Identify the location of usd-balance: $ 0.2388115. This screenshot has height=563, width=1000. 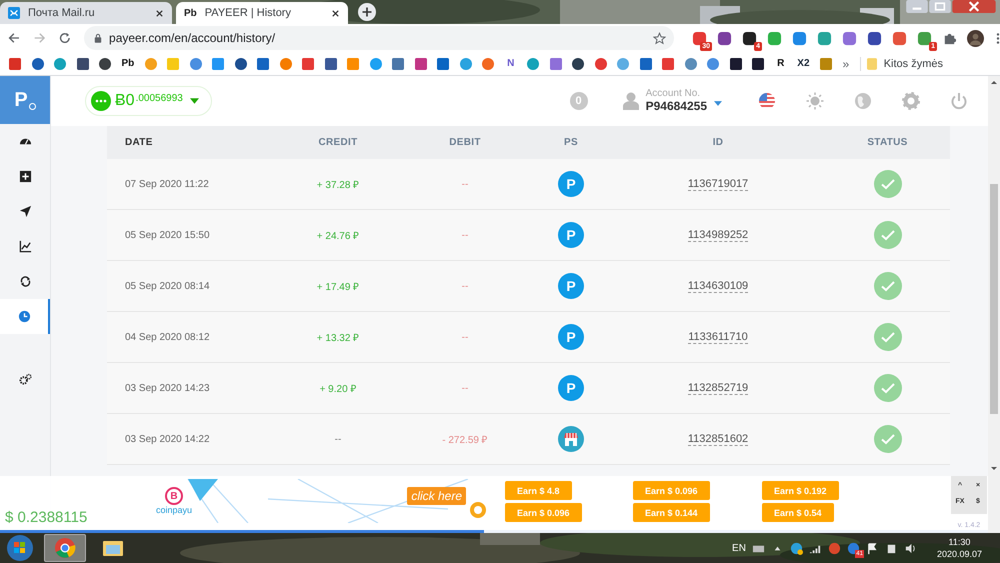
(46, 517).